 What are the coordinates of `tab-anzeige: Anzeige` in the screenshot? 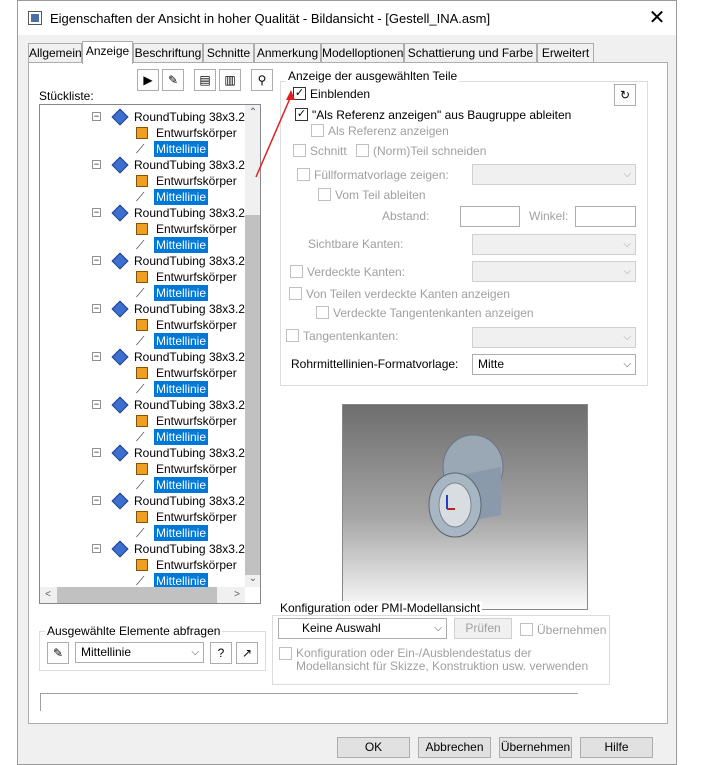 It's located at (107, 52).